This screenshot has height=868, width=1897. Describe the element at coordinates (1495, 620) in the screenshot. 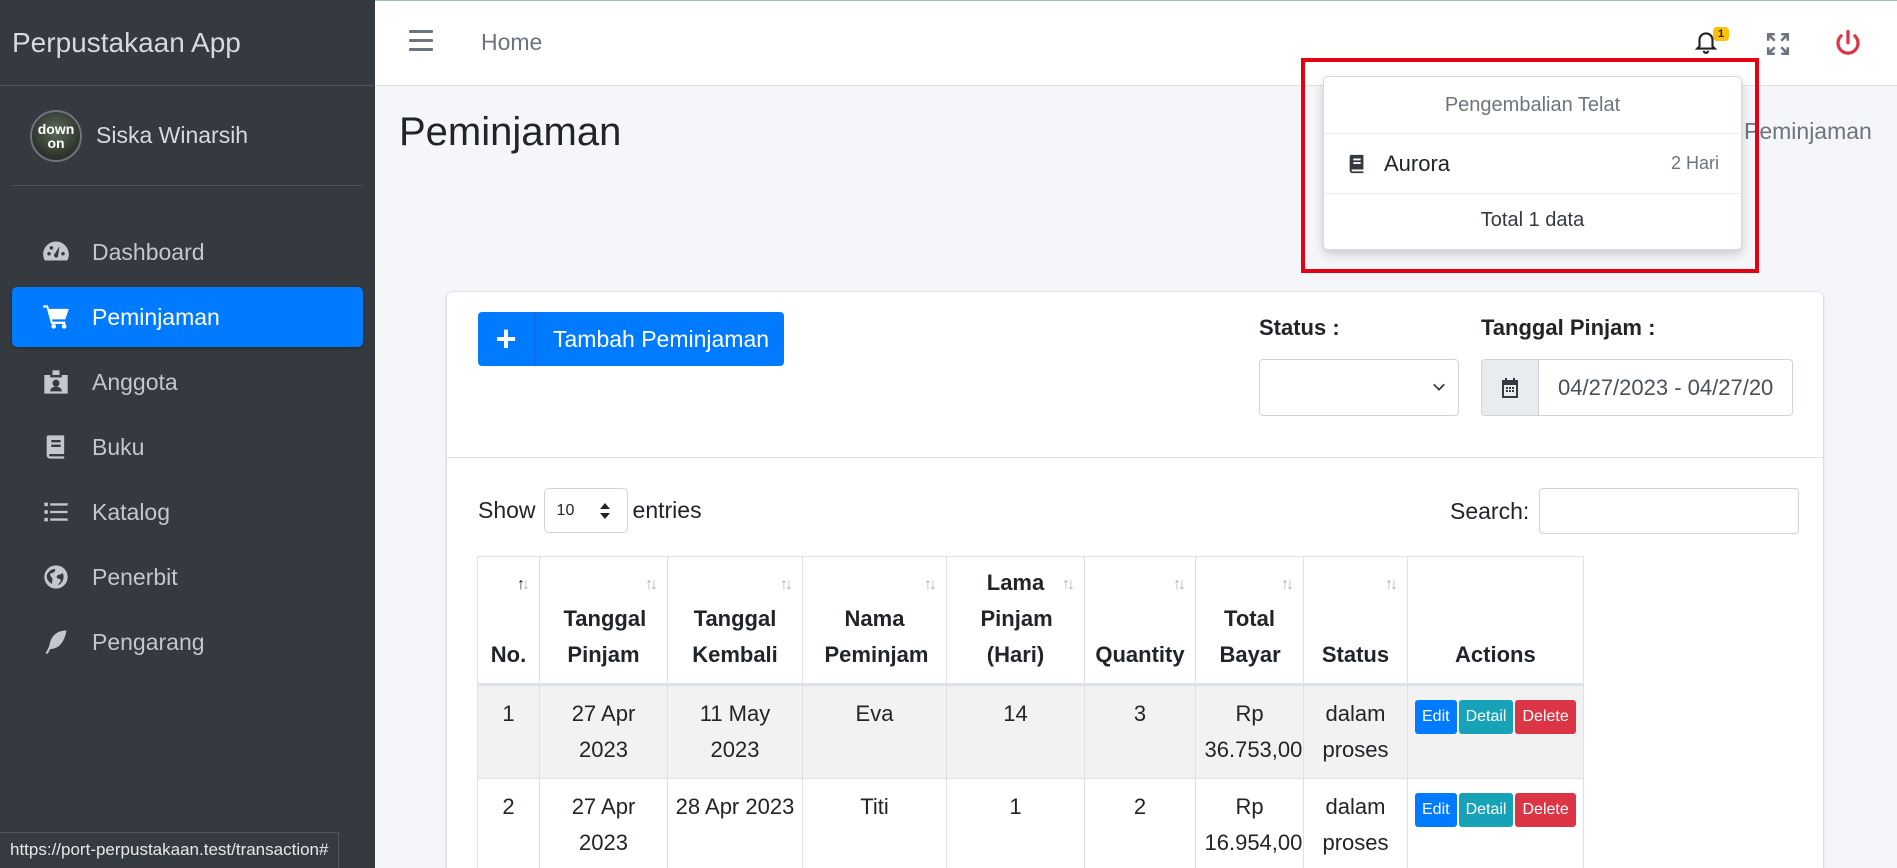

I see `col-actions: Actions` at that location.